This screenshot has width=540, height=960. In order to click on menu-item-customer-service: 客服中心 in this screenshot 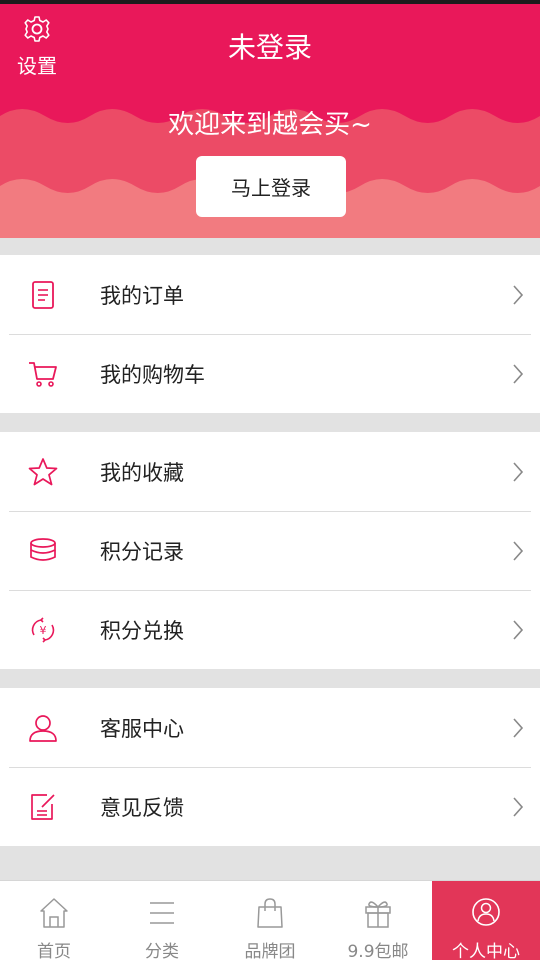, I will do `click(270, 727)`.